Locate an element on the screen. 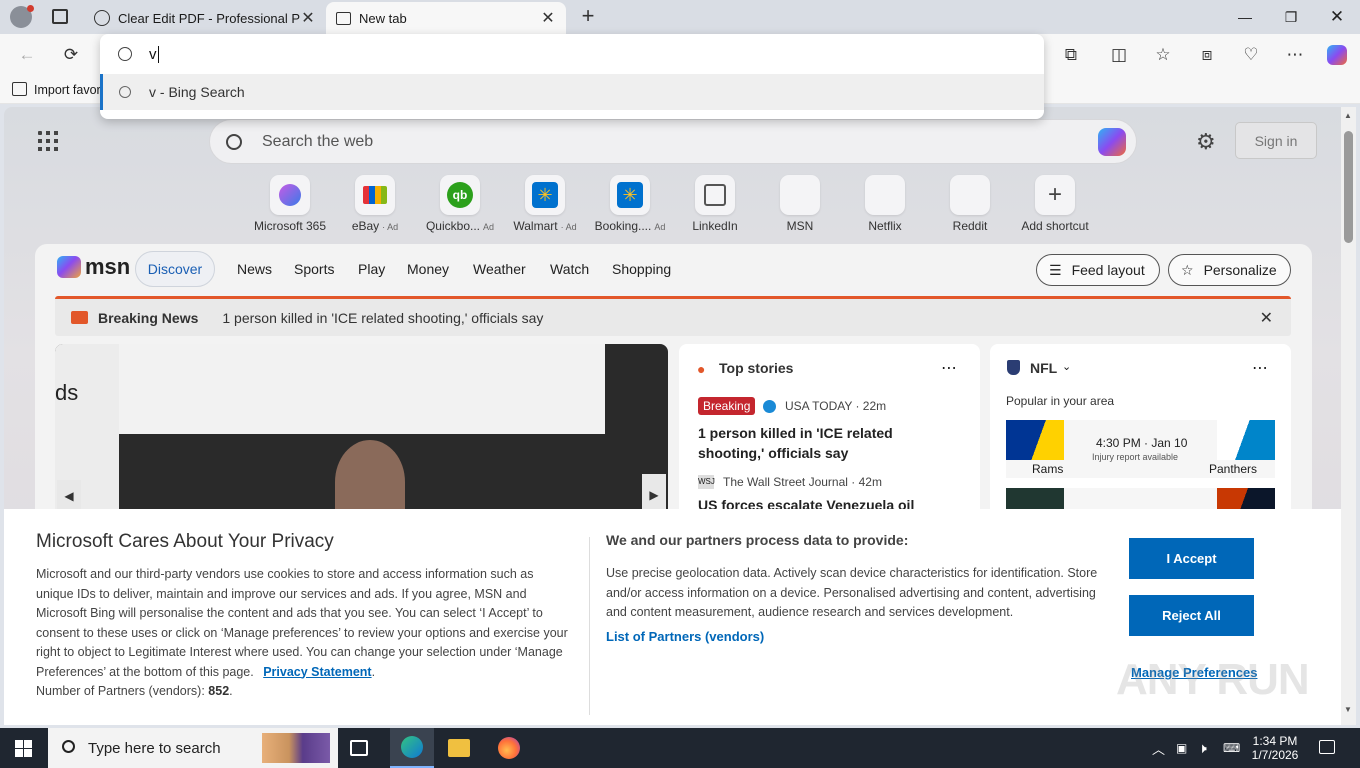 Image resolution: width=1360 pixels, height=768 pixels. taskbar-search-input: Type here to search is located at coordinates (154, 748).